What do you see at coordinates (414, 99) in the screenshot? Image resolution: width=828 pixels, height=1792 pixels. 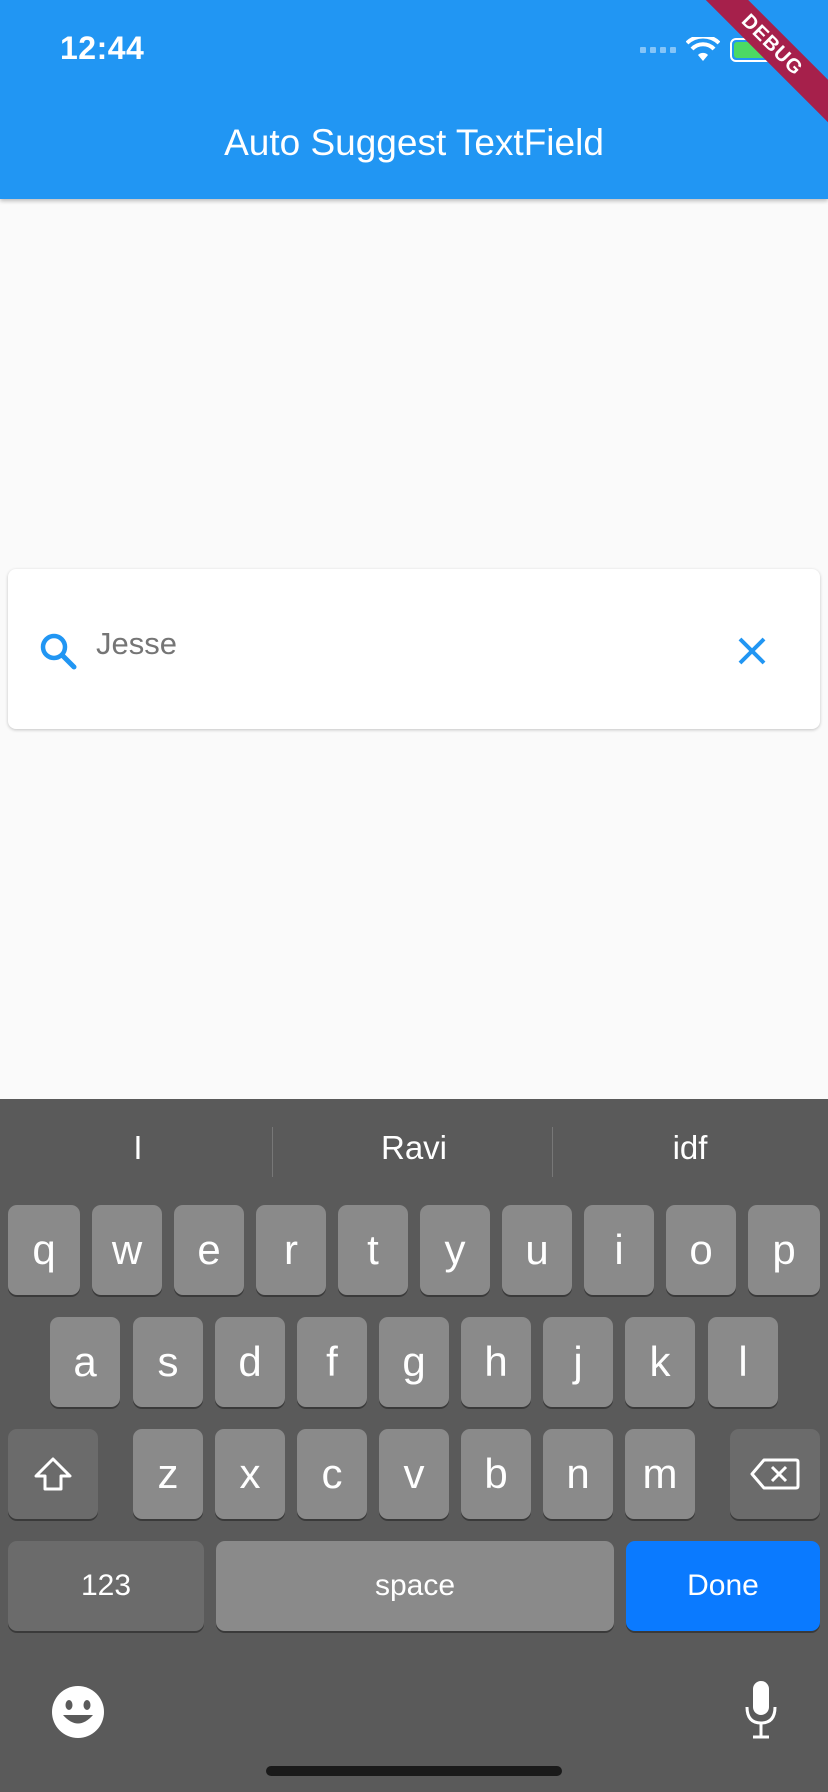 I see `app-bar: 12:44 Auto Suggest TextField DEBUG` at bounding box center [414, 99].